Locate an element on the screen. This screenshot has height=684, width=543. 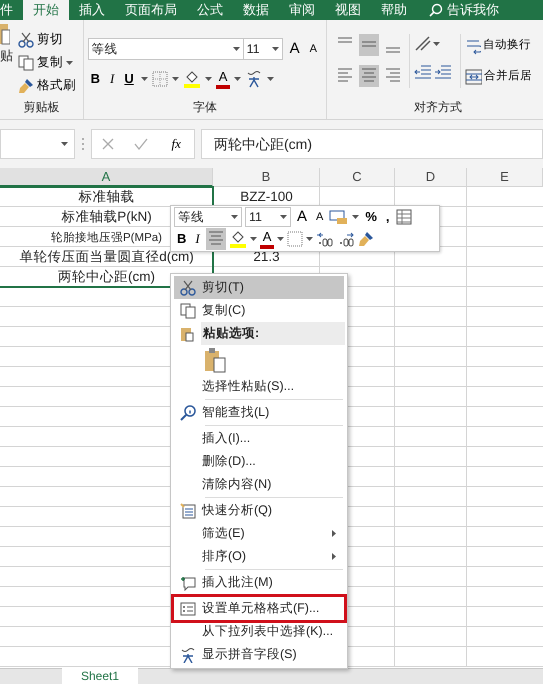
table-cell: 标准轴载P(kN) is located at coordinates (106, 216).